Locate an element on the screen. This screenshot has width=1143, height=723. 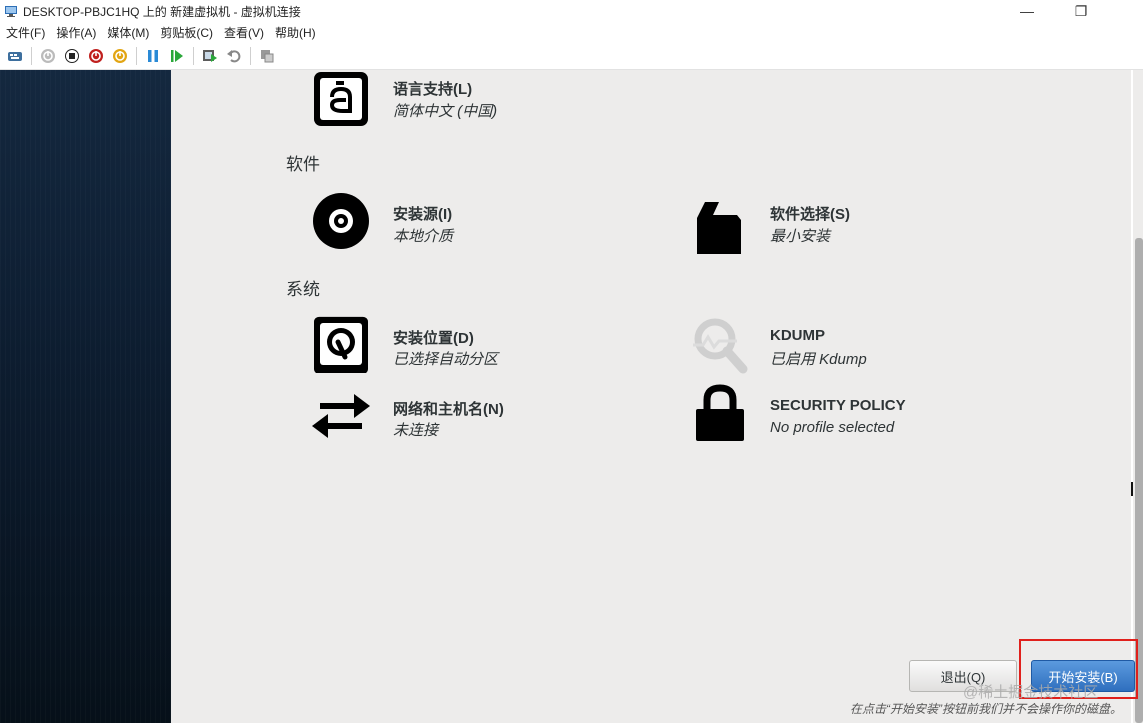
spoke-status: 已启用 Kdump is located at coordinates (818, 359).